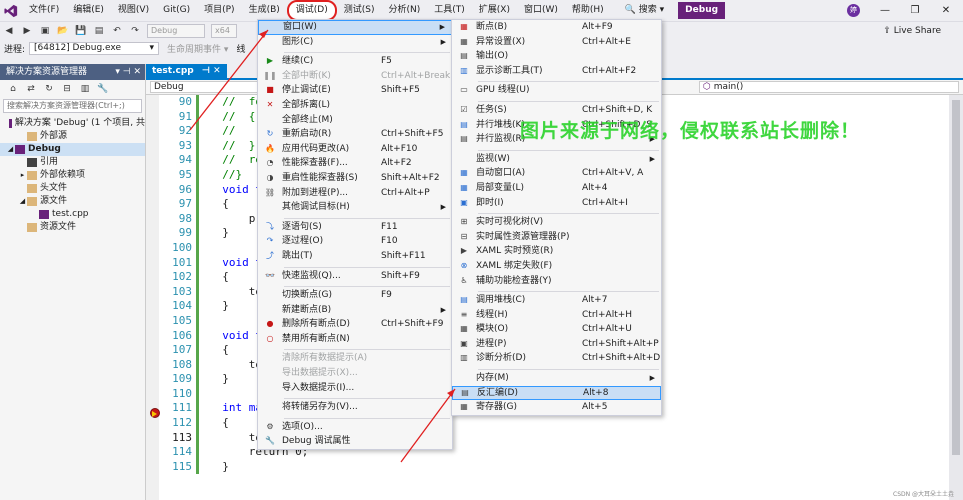  What do you see at coordinates (556, 407) in the screenshot?
I see `menu-item: ▦ 寄存器(G) Alt+5` at bounding box center [556, 407].